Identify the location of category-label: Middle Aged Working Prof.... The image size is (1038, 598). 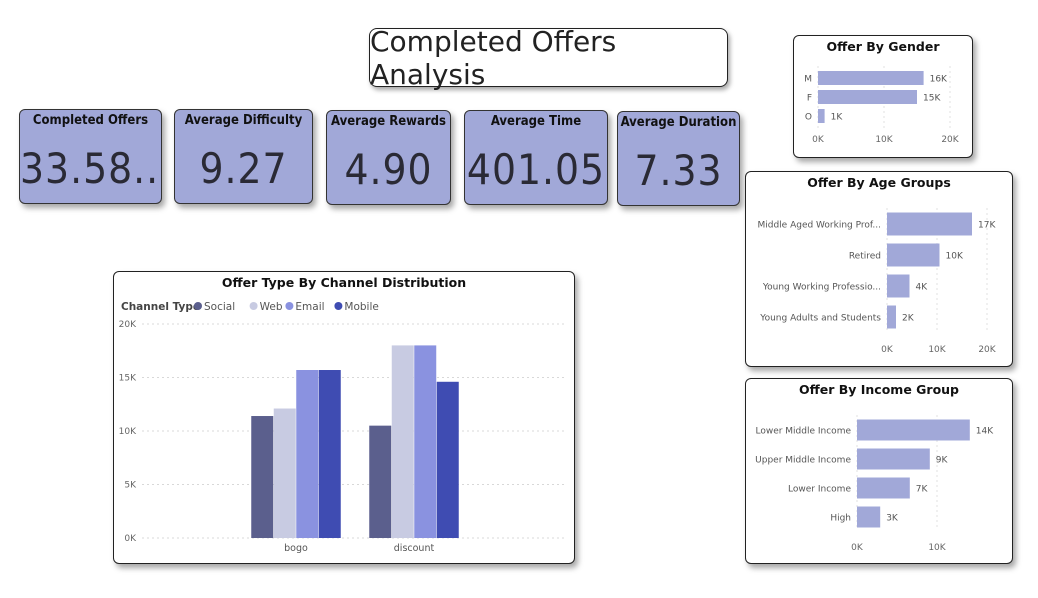
(819, 226).